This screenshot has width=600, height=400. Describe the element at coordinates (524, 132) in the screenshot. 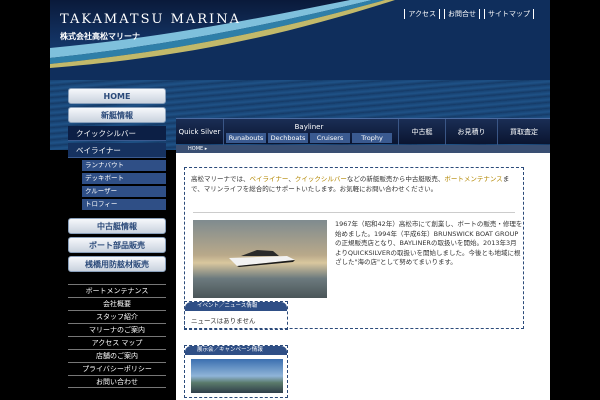

I see `mainnav-appraisal: 買取査定` at that location.